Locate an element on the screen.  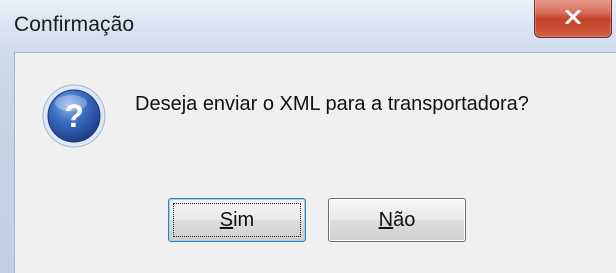
question-icon: ? is located at coordinates (74, 116).